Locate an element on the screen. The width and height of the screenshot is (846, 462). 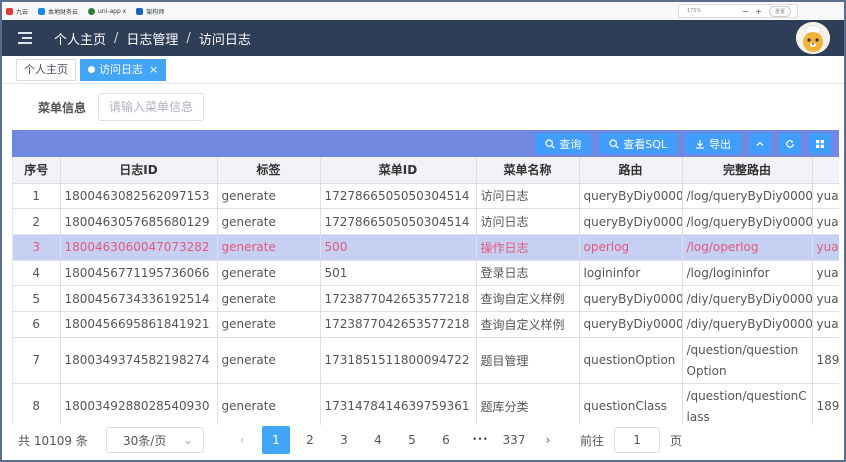
bookmark-architect: 架构师 is located at coordinates (150, 11).